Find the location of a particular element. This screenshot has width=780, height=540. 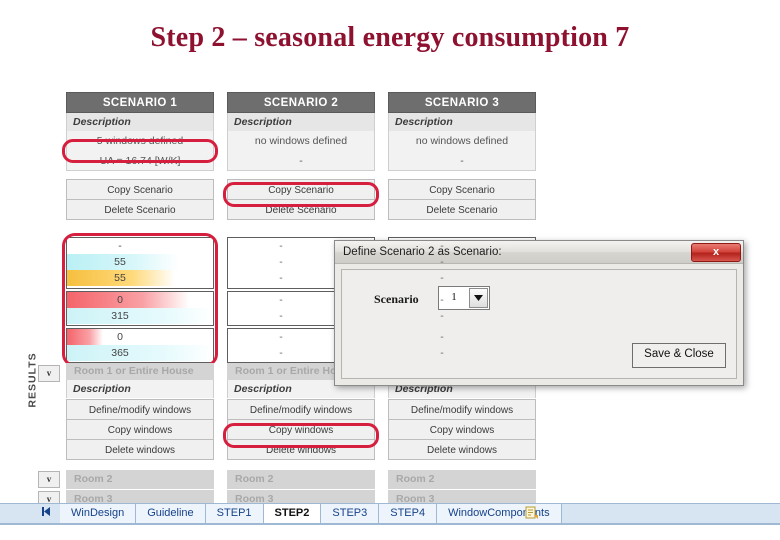

copy-windows-1-button: Copy windows is located at coordinates (140, 429).